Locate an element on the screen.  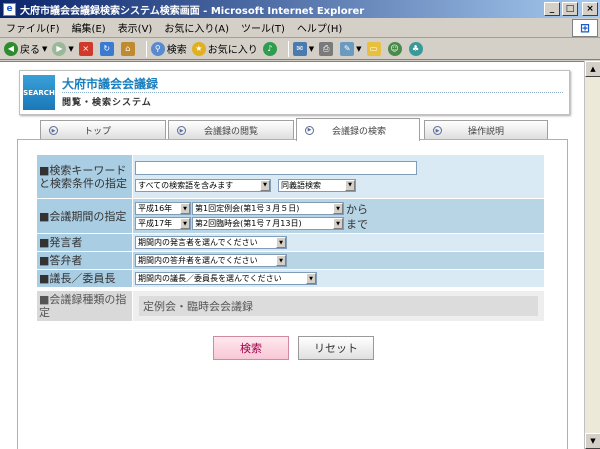
menu-file: ファイル(F) is located at coordinates (33, 27).